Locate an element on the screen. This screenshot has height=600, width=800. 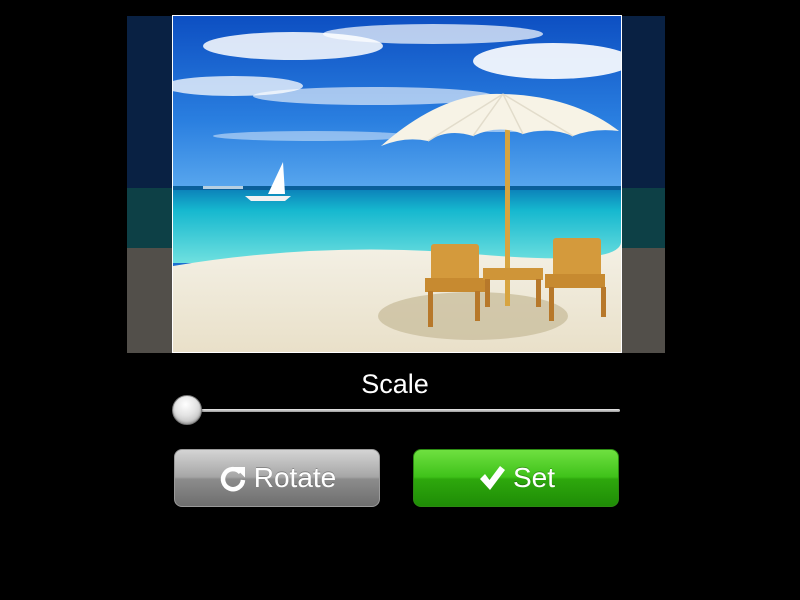
slider-thumb is located at coordinates (187, 410).